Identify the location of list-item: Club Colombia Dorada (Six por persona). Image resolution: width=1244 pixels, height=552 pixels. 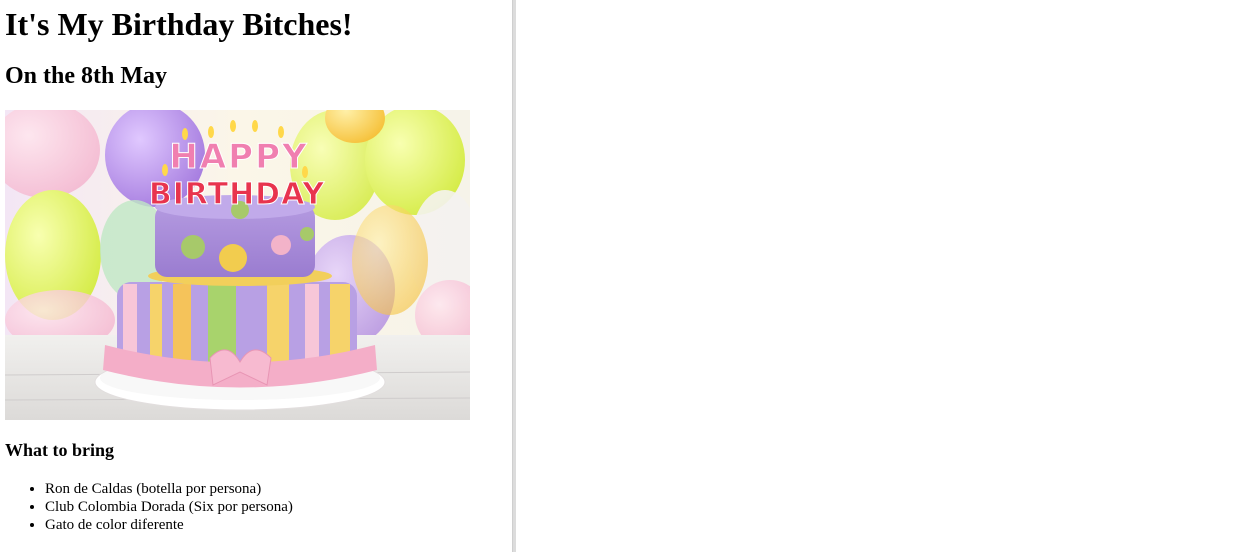
(169, 507).